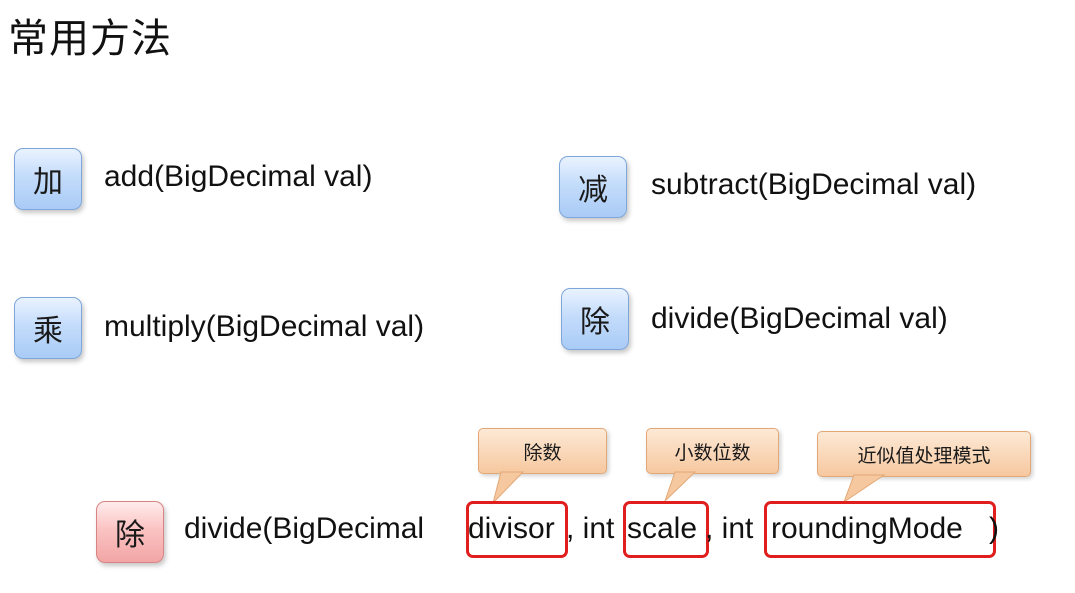  What do you see at coordinates (680, 486) in the screenshot?
I see `callout-scale-pointer` at bounding box center [680, 486].